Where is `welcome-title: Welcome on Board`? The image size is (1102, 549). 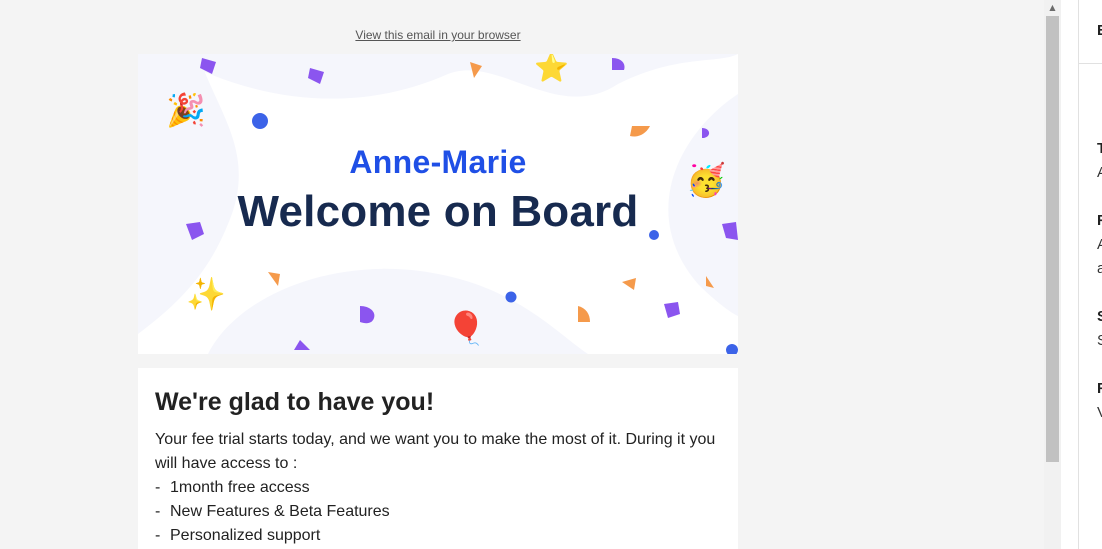
welcome-title: Welcome on Board is located at coordinates (438, 211).